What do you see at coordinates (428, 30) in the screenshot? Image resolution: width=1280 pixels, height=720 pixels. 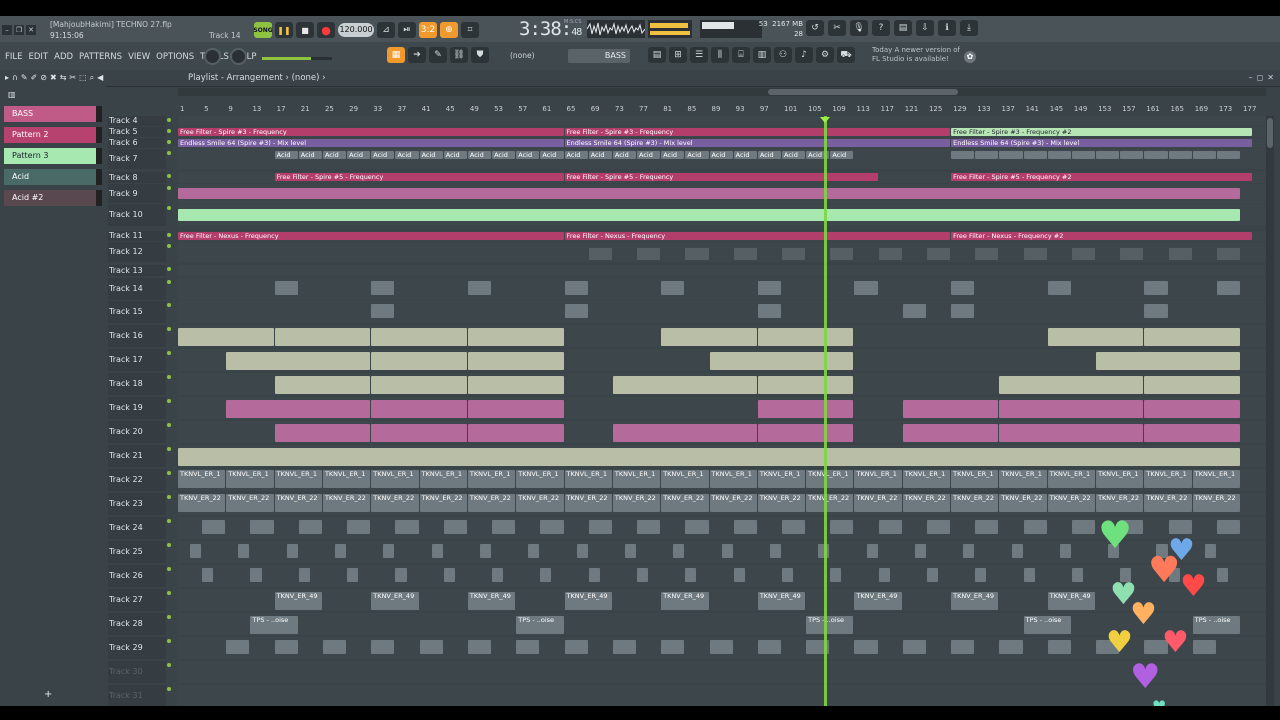 I see `pattern-counter: 3:2` at bounding box center [428, 30].